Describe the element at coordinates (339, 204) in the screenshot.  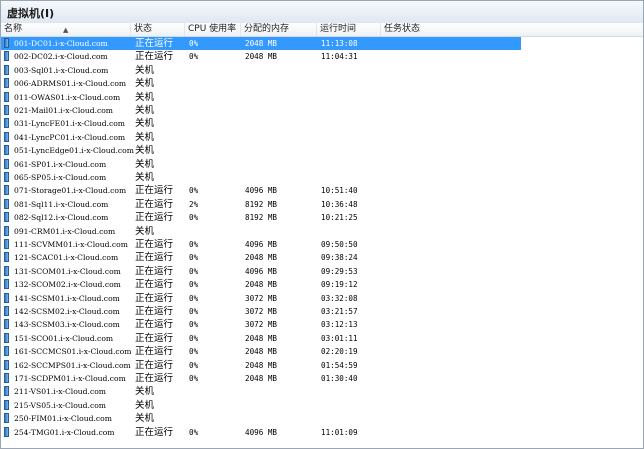
I see `vm-uptime: 10:36:48` at that location.